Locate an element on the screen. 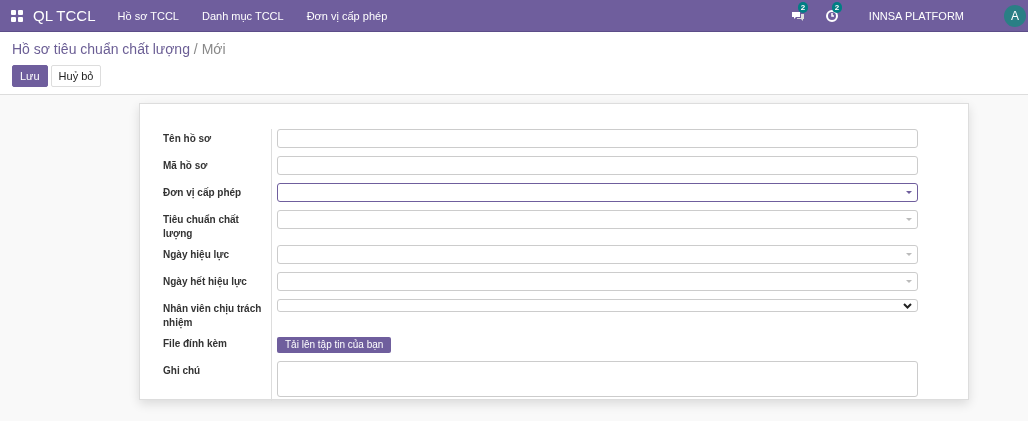 The width and height of the screenshot is (1028, 421). field-label: Tên hồ sơ is located at coordinates (188, 139).